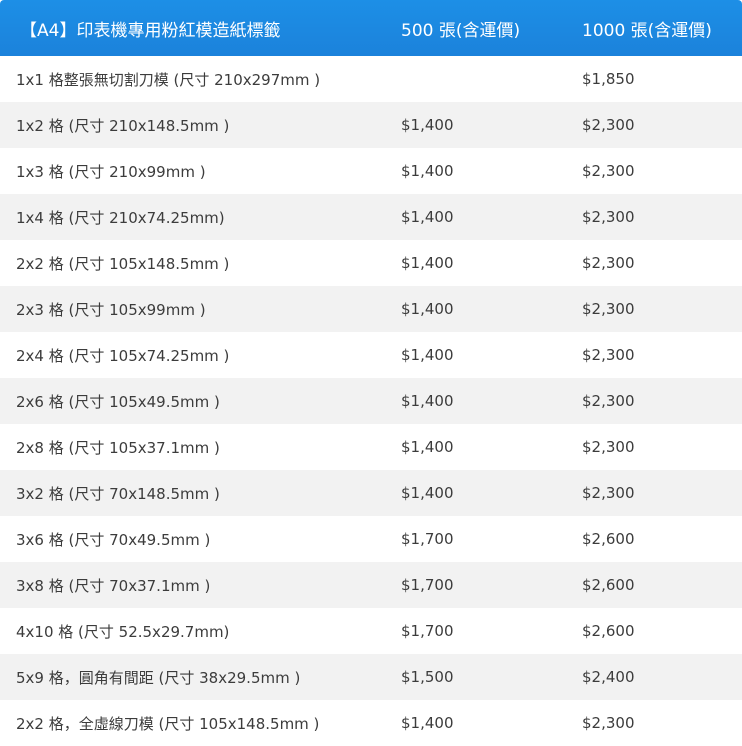 The height and width of the screenshot is (746, 742). Describe the element at coordinates (200, 401) in the screenshot. I see `item-cell: 2x6 格 (尺寸 105x49.5mm )` at that location.